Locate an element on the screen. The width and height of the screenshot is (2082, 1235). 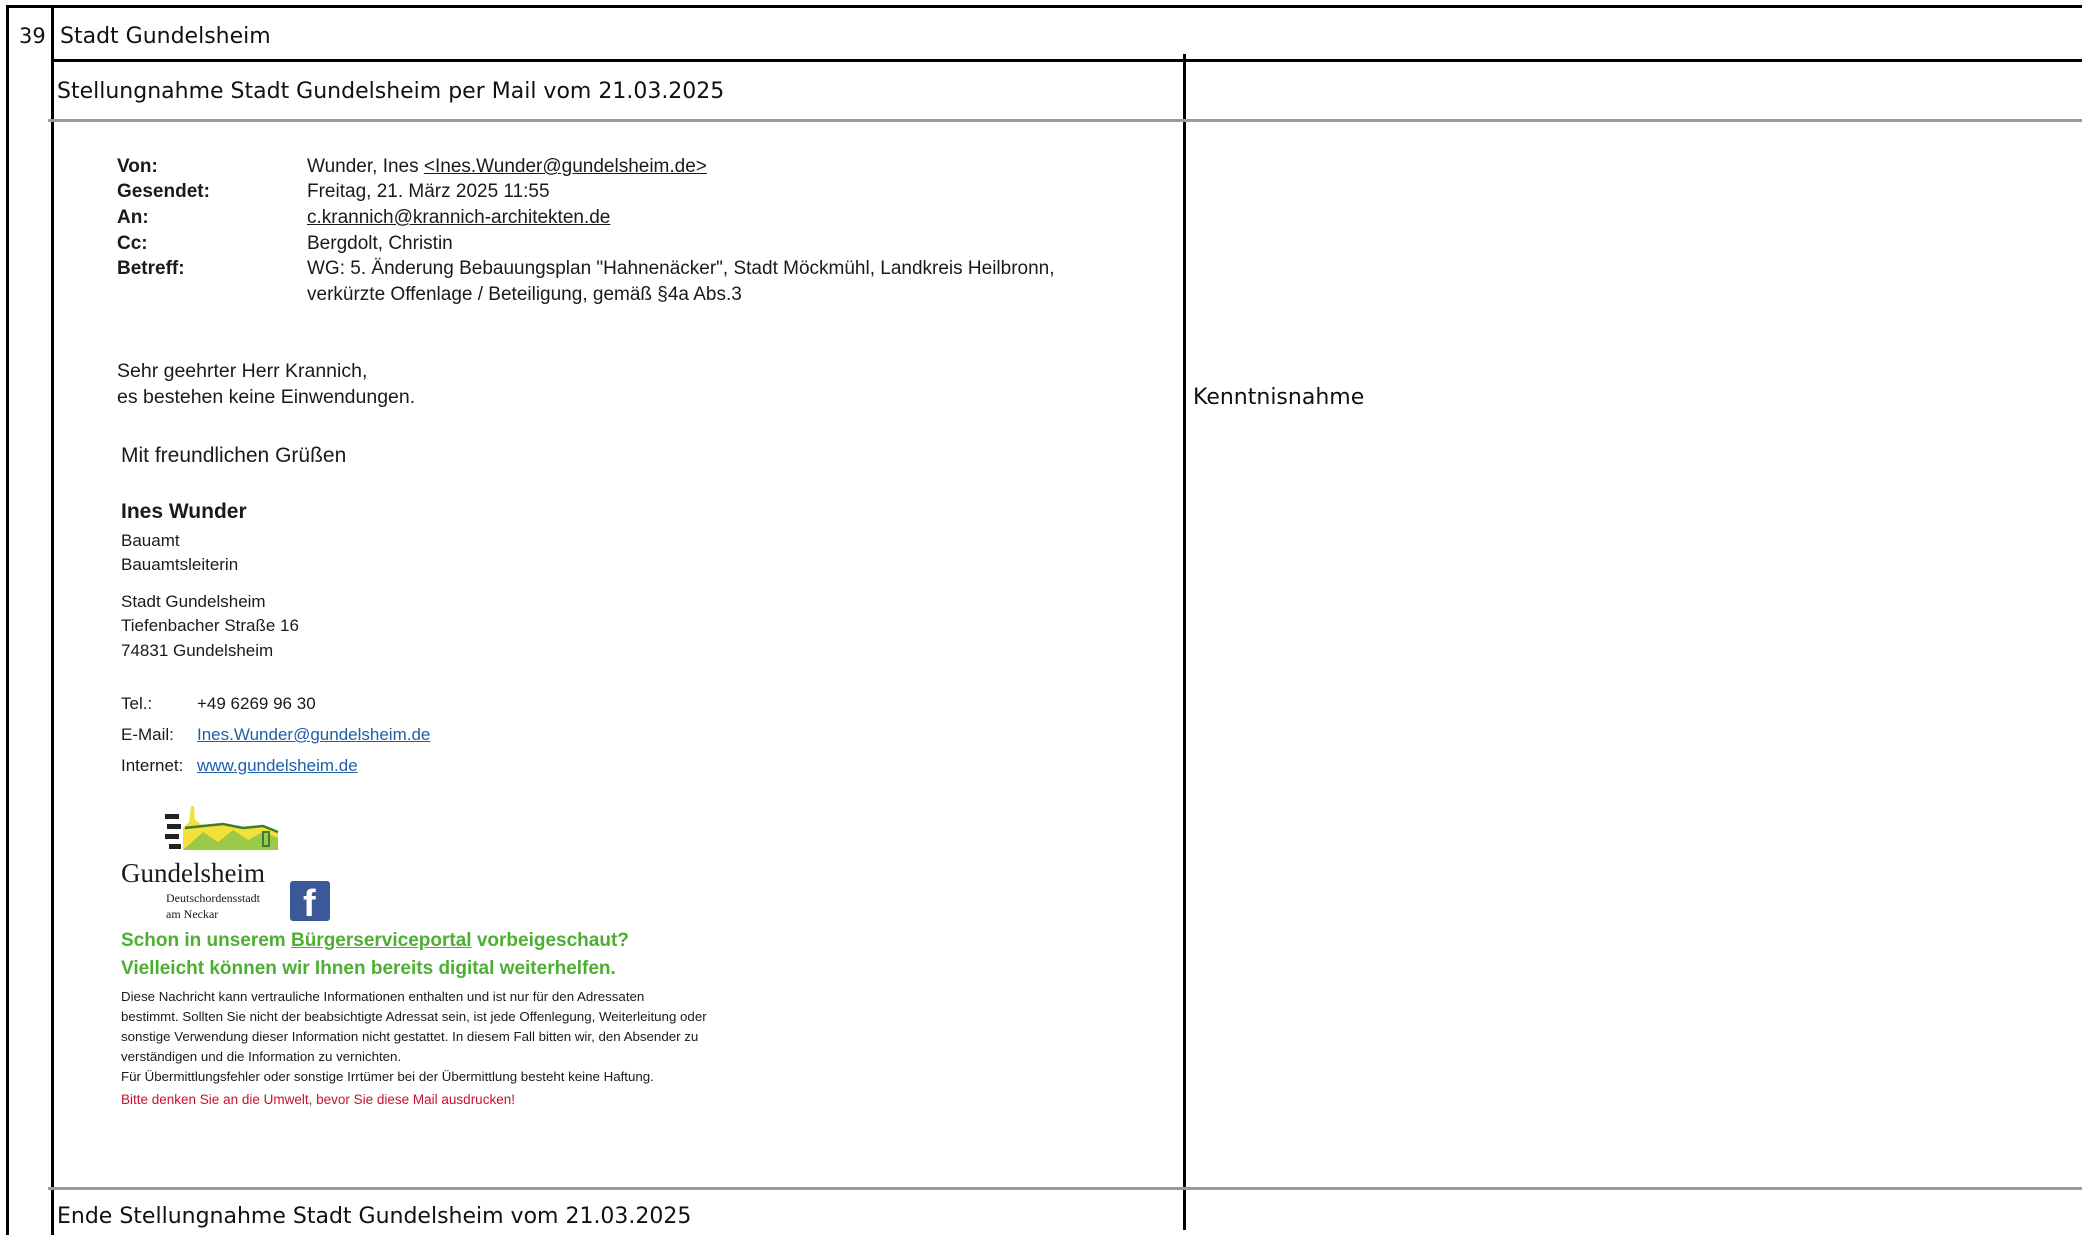
index-column: 39 is located at coordinates (31, 621).